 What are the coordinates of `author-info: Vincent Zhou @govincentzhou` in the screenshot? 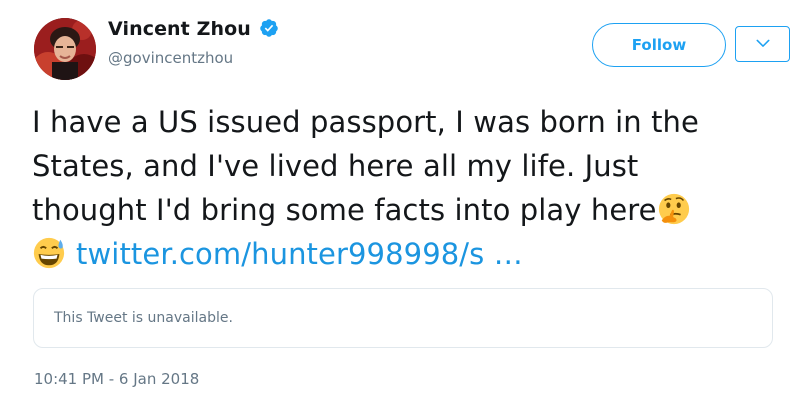 It's located at (193, 42).